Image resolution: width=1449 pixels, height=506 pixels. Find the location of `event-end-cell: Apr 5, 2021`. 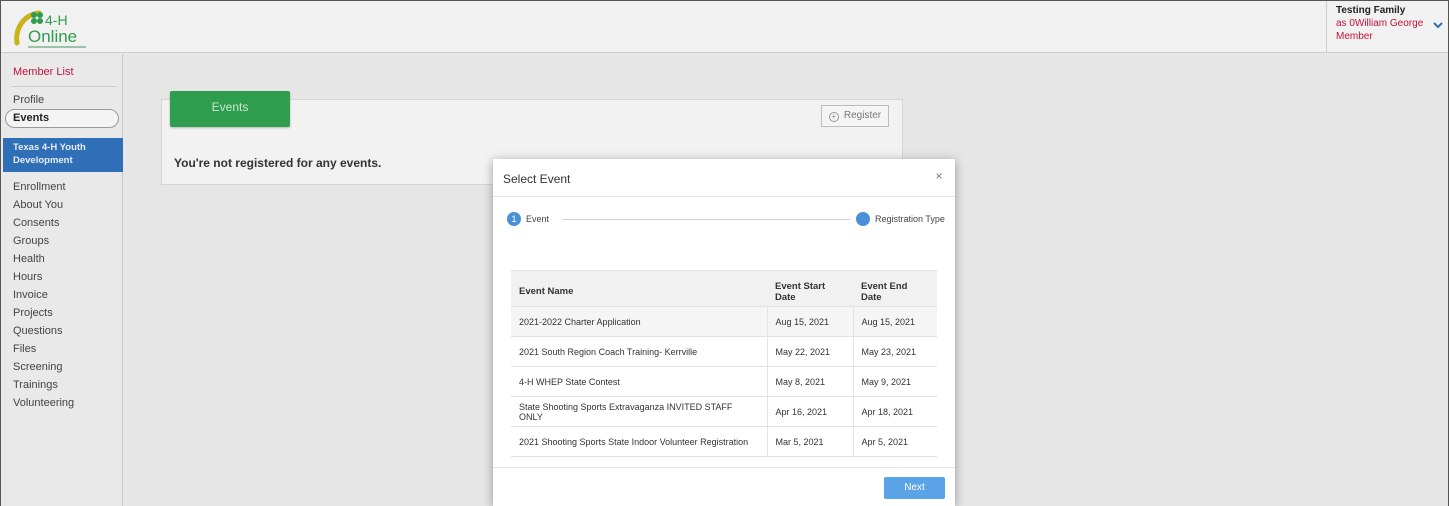

event-end-cell: Apr 5, 2021 is located at coordinates (894, 441).